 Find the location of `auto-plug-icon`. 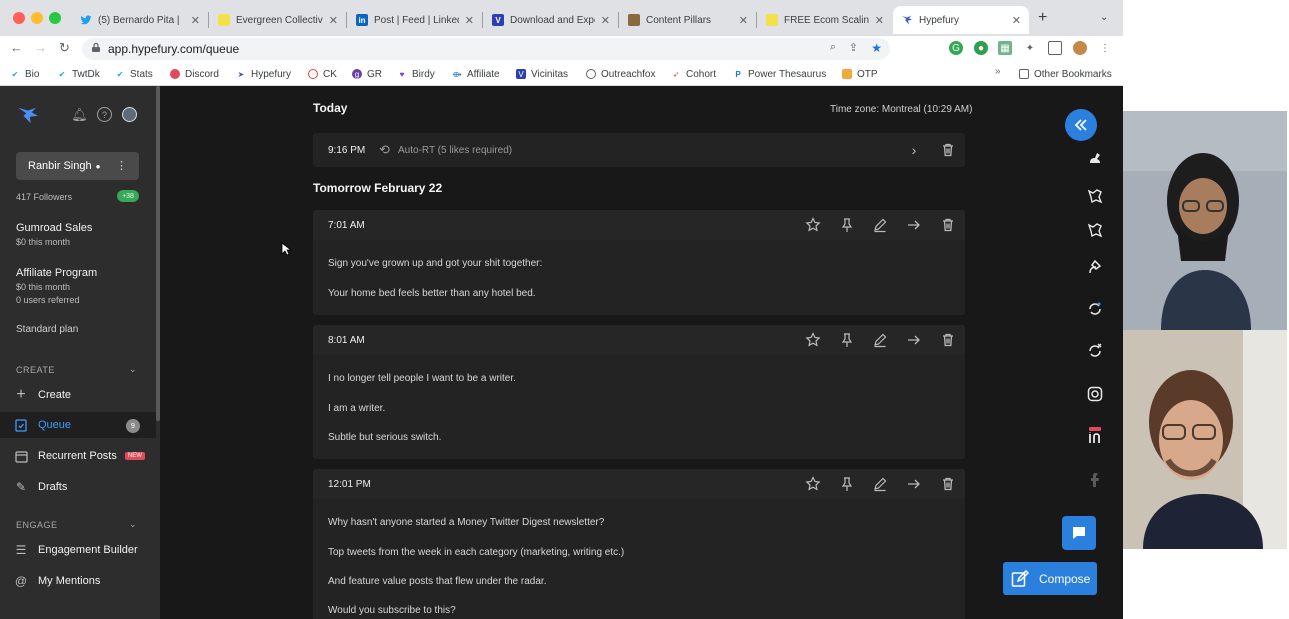

auto-plug-icon is located at coordinates (1095, 196).